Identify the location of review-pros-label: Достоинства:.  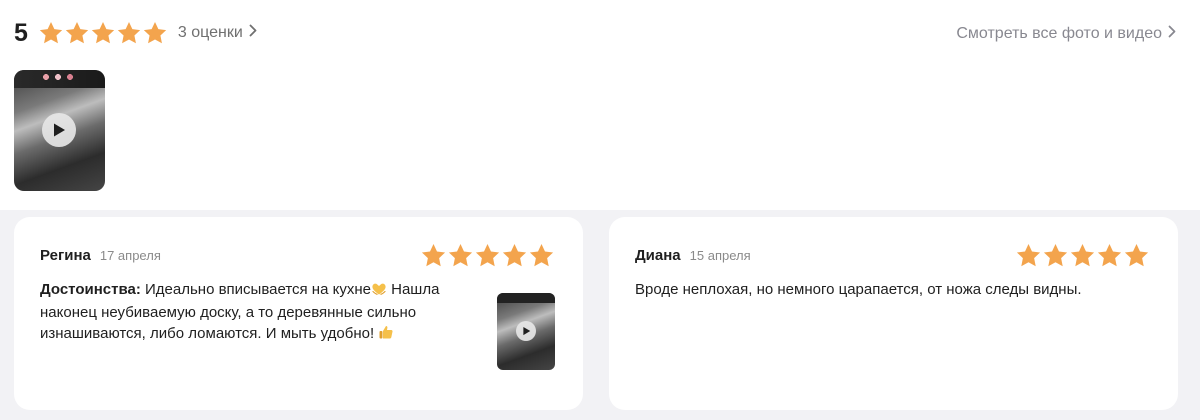
(90, 289).